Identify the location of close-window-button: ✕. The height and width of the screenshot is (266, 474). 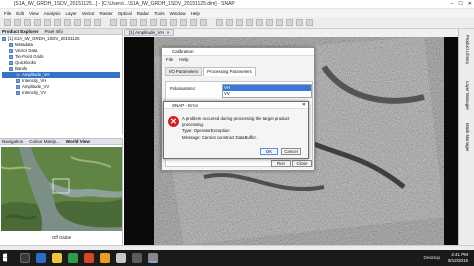
(470, 4).